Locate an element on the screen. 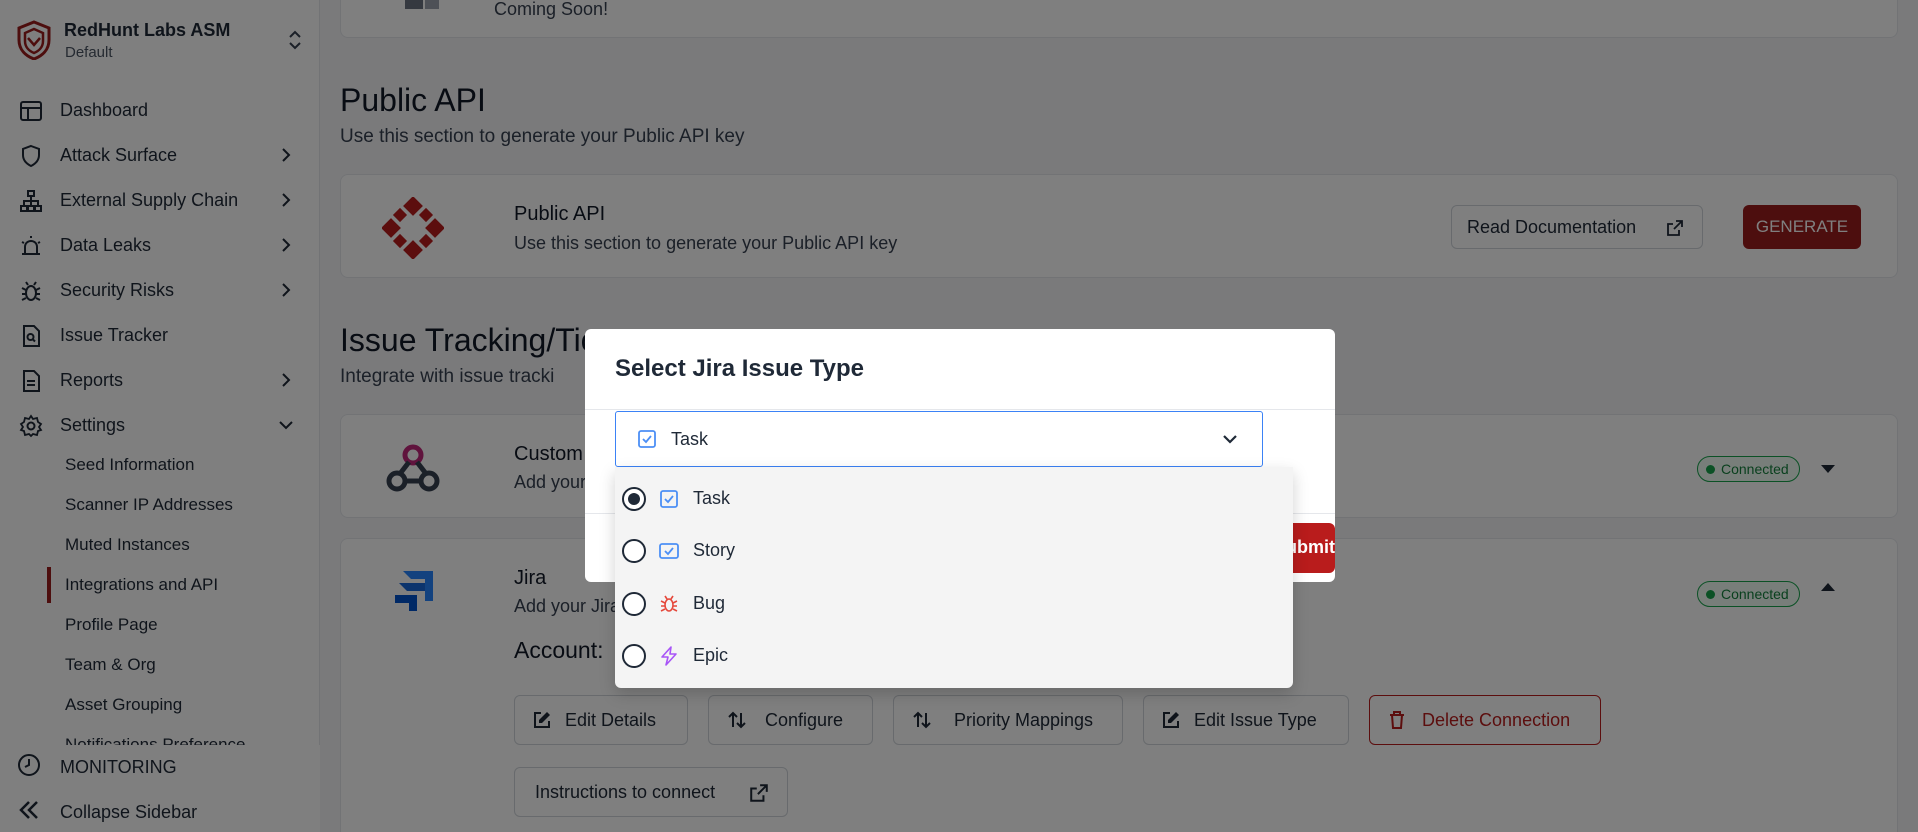 This screenshot has width=1918, height=832. issue-type-selected-value: Task is located at coordinates (690, 439).